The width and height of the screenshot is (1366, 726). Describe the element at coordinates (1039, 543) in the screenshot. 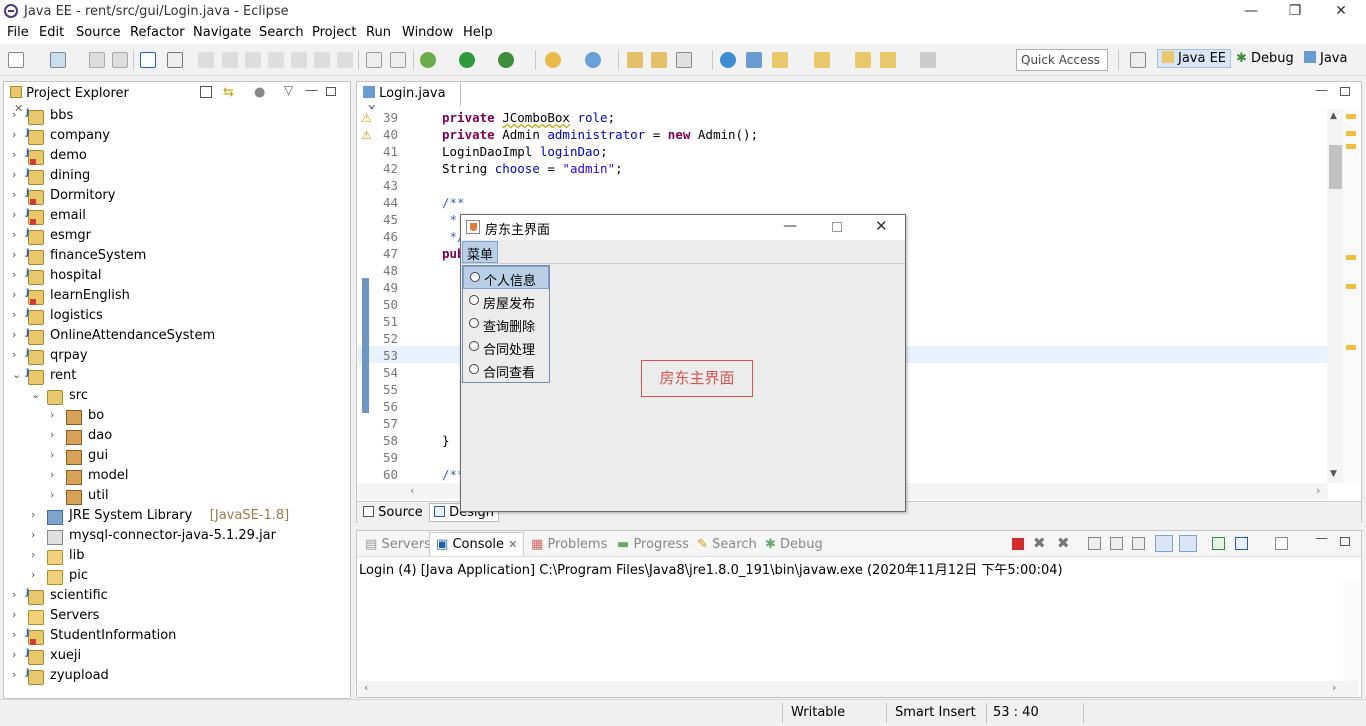

I see `remove-launch-icon: ✖` at that location.